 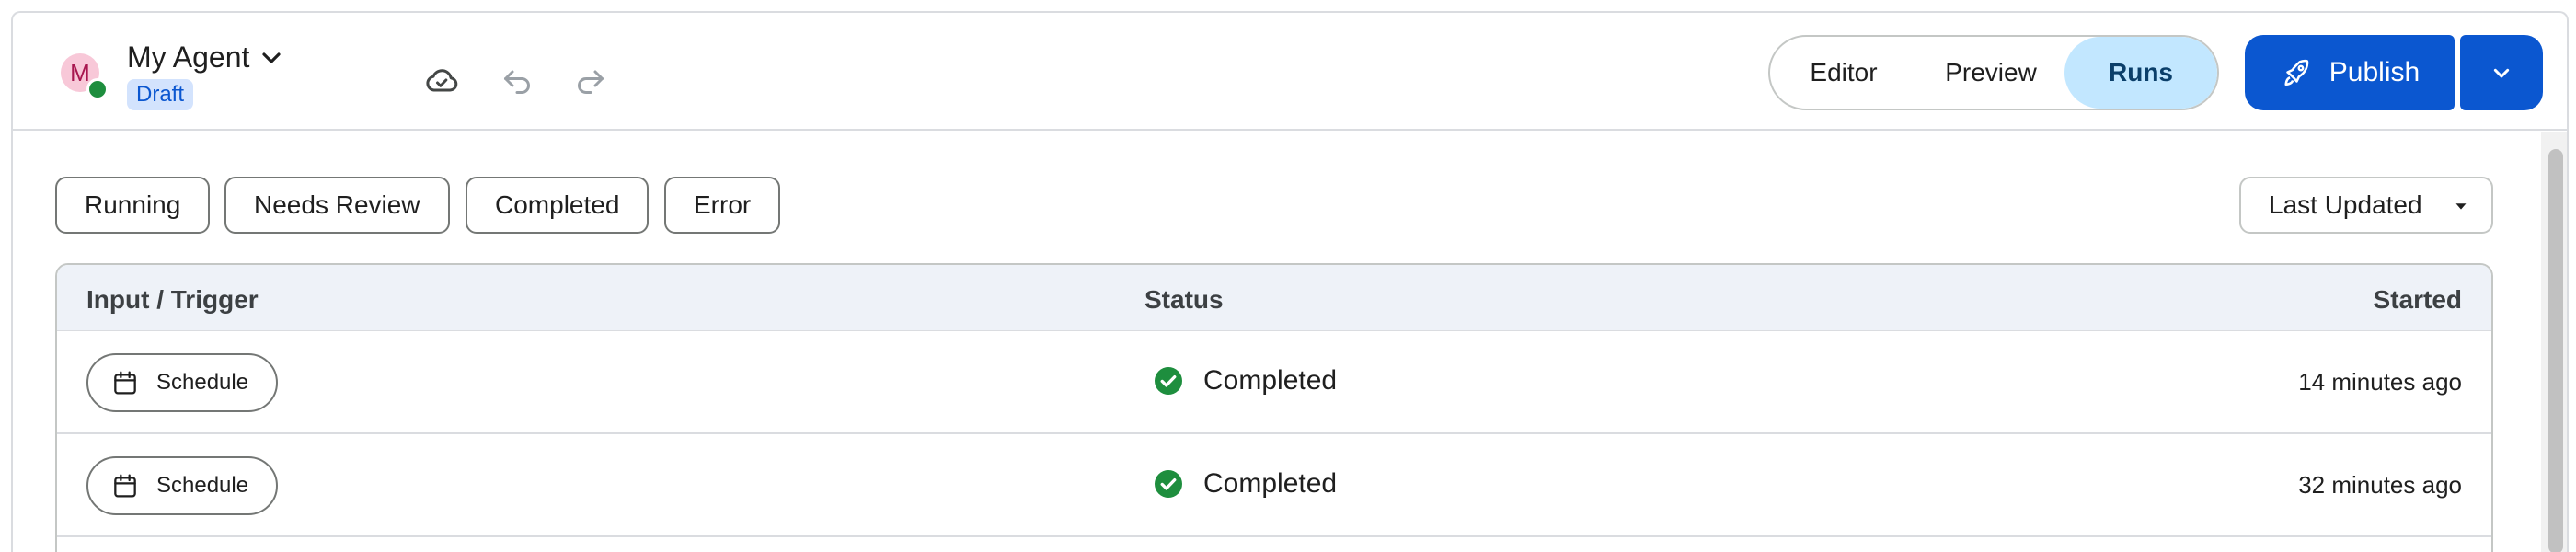 What do you see at coordinates (2380, 485) in the screenshot?
I see `started-time: 32 minutes ago` at bounding box center [2380, 485].